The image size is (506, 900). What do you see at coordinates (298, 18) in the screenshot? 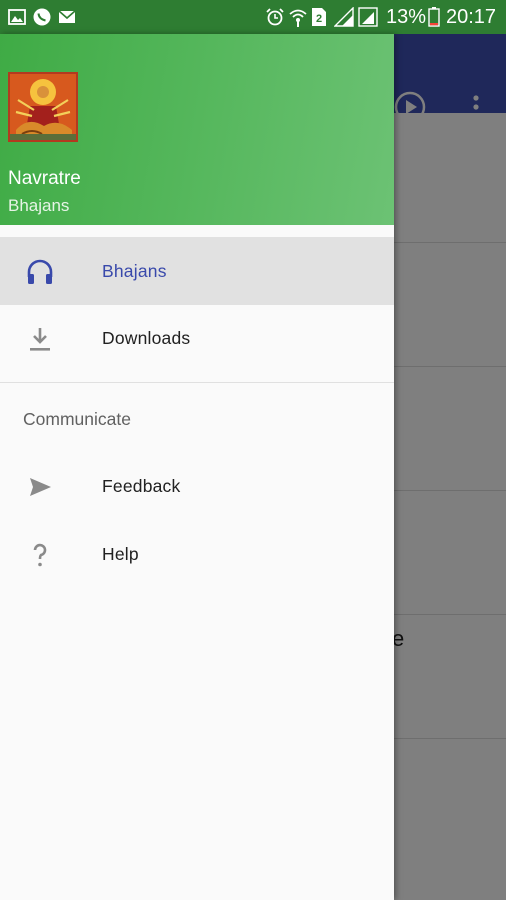
I see `wifi-icon` at bounding box center [298, 18].